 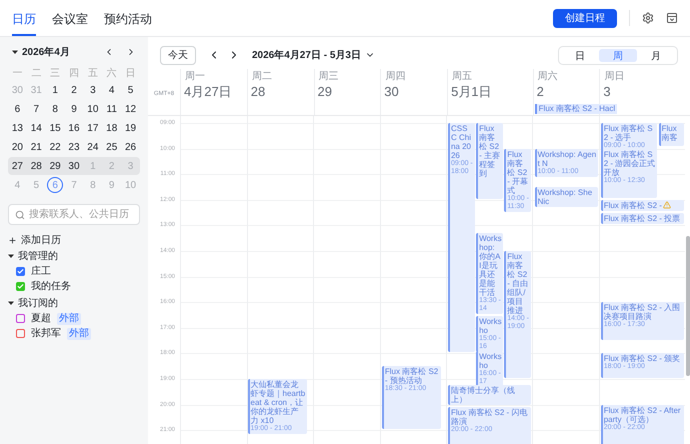 I want to click on day-date: 30, so click(x=392, y=92).